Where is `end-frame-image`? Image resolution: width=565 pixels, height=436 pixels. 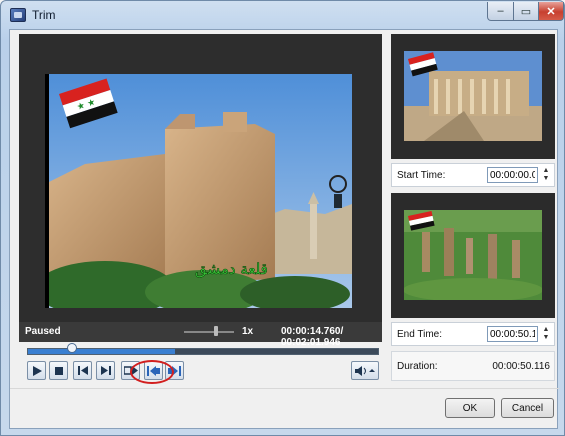 end-frame-image is located at coordinates (473, 255).